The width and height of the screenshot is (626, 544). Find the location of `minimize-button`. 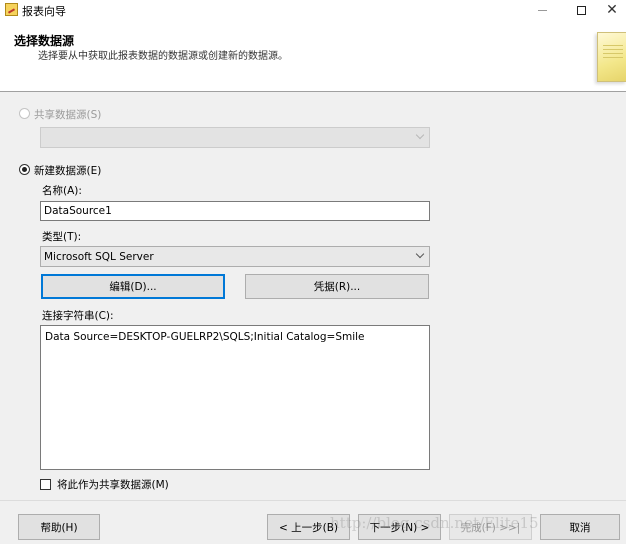

minimize-button is located at coordinates (542, 10).